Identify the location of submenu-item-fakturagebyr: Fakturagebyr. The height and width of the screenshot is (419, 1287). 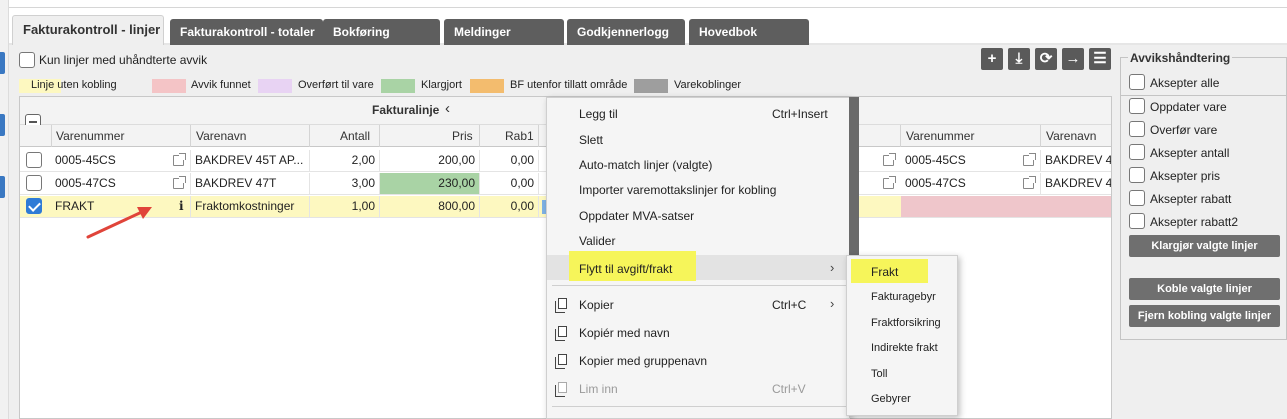
(903, 297).